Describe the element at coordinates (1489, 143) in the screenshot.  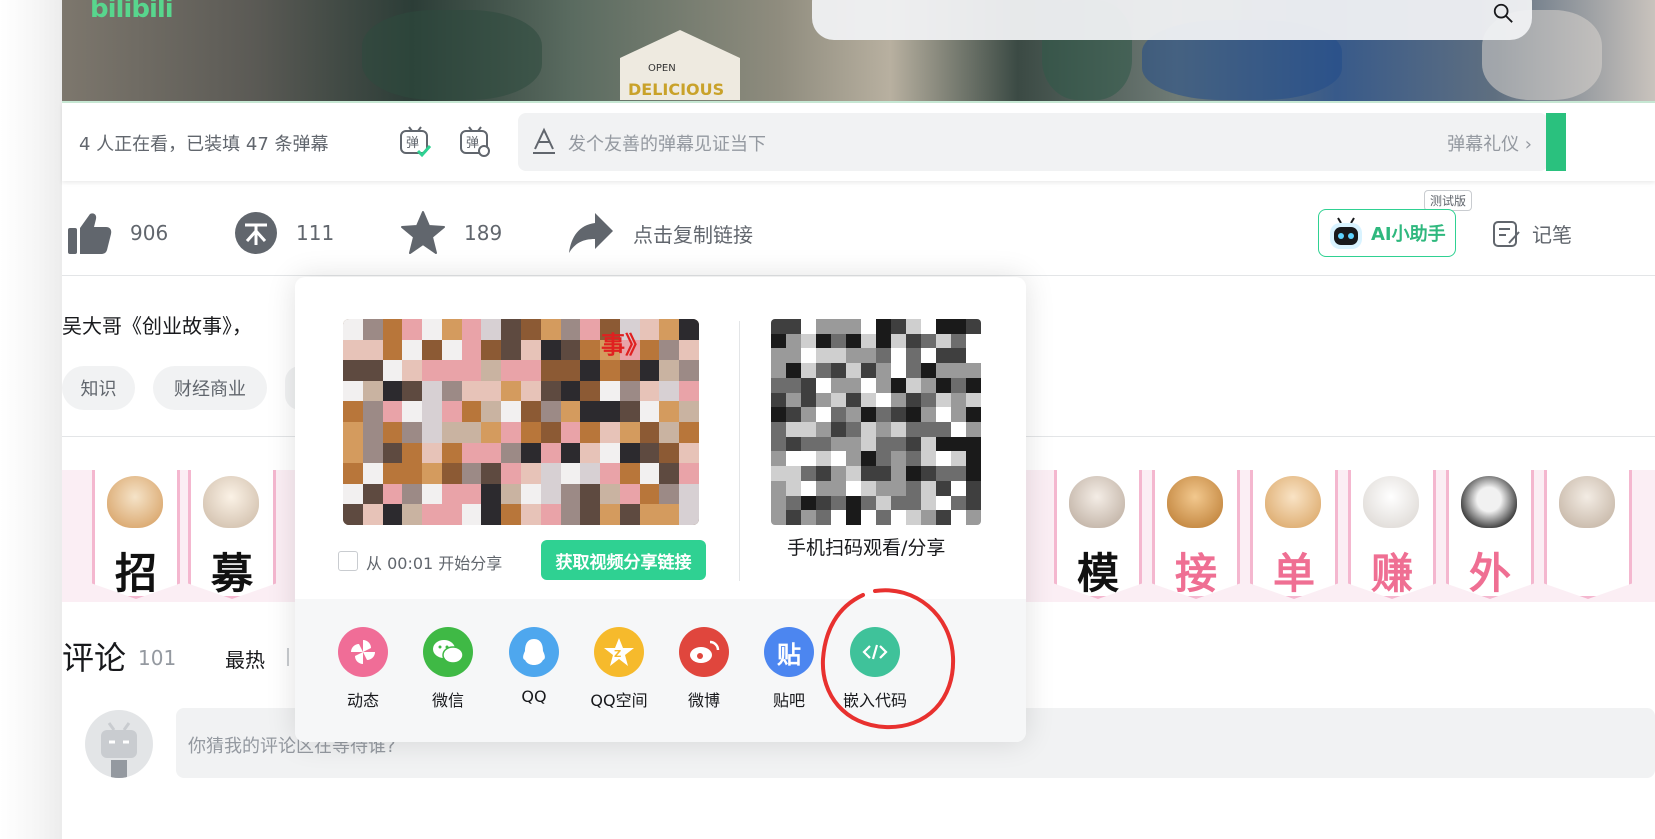
I see `danmaku-etiquette-link: 弹幕礼仪 ›` at that location.